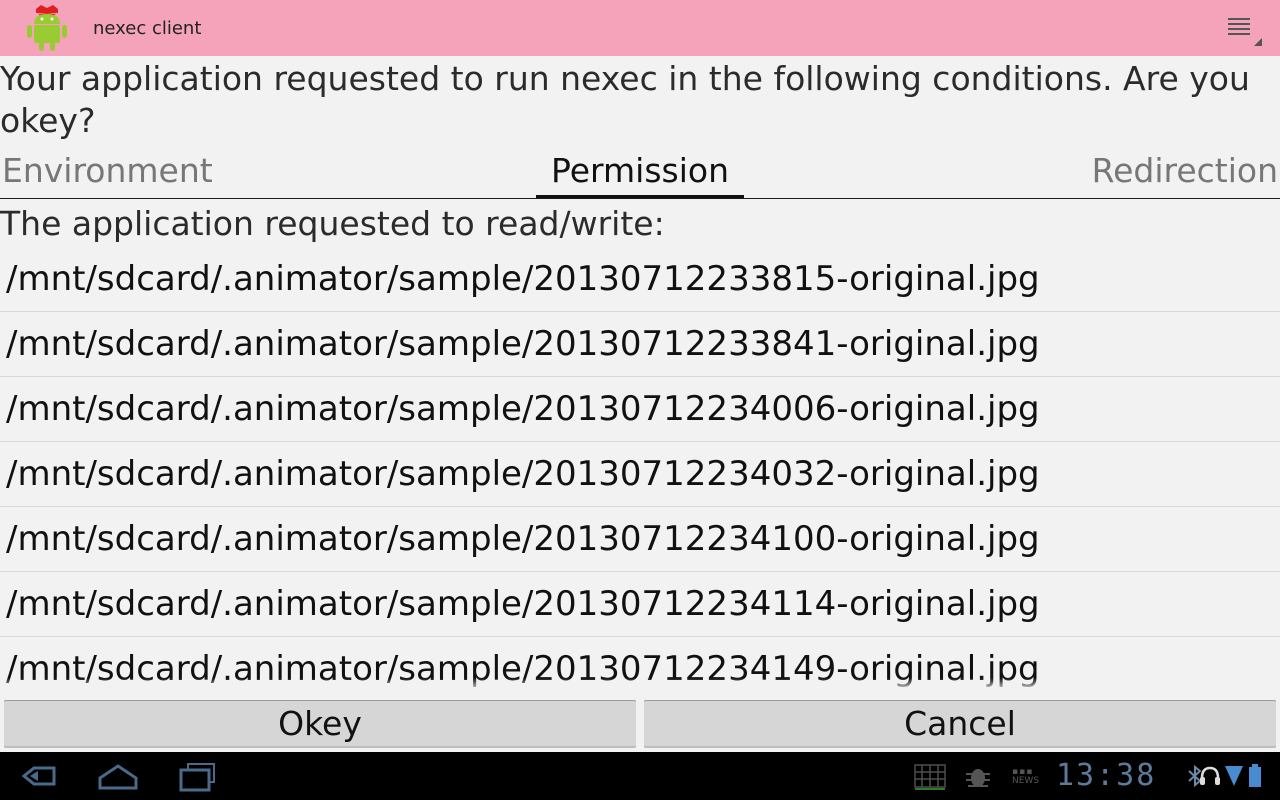 The height and width of the screenshot is (800, 1280). I want to click on android-robot-icon, so click(47, 28).